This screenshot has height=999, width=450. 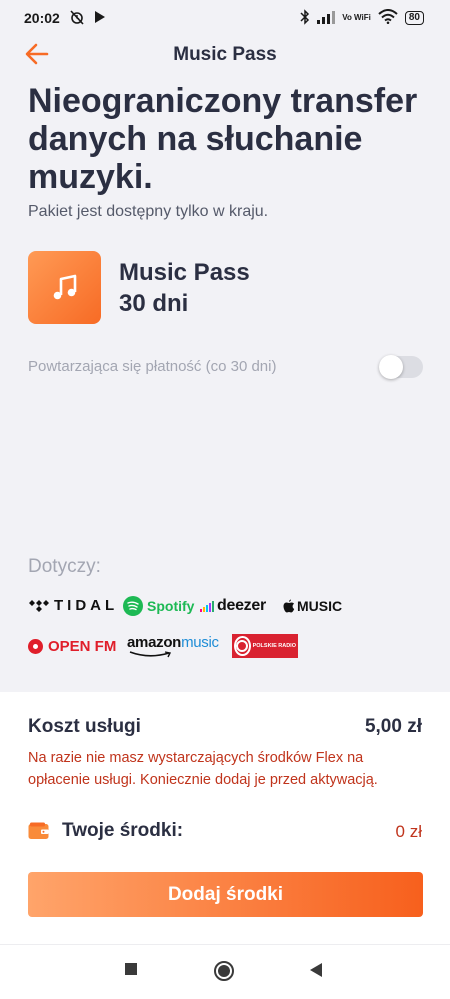 I want to click on top-bar: Music Pass, so click(x=225, y=54).